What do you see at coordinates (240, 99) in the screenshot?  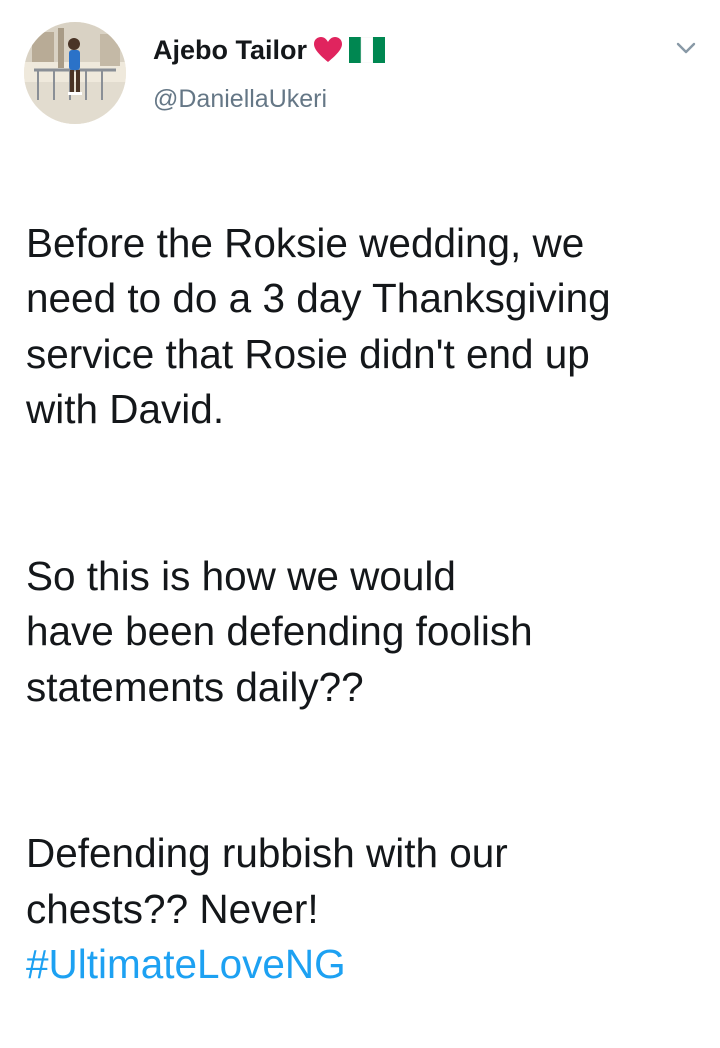 I see `user-handle: @DaniellaUkeri` at bounding box center [240, 99].